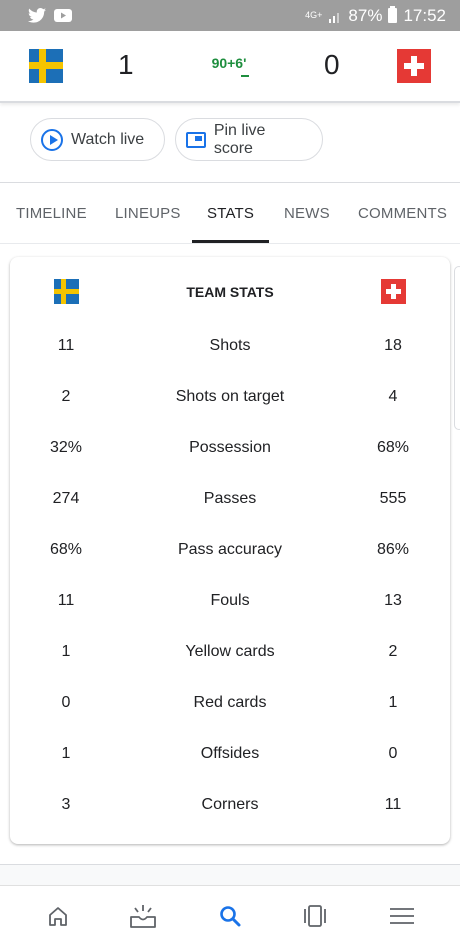 This screenshot has width=460, height=946. Describe the element at coordinates (245, 76) in the screenshot. I see `live-indicator` at that location.